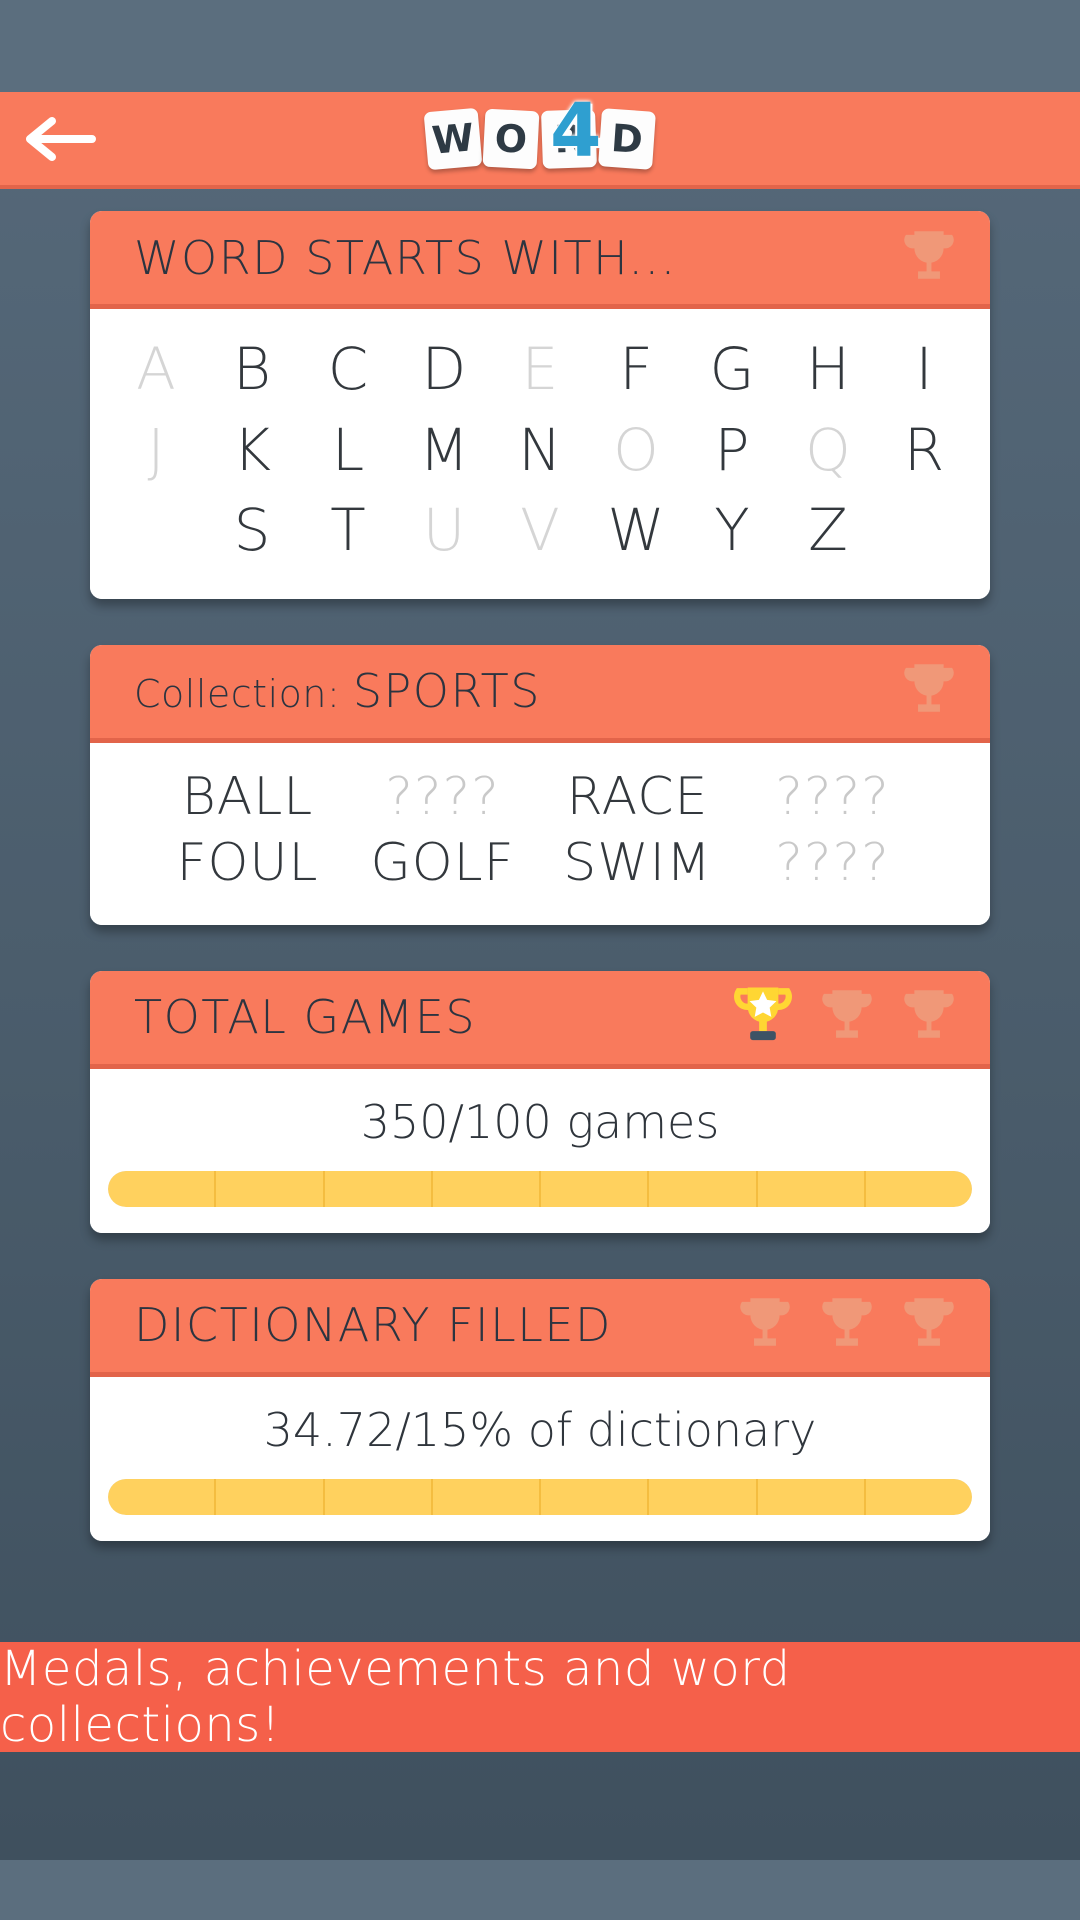  What do you see at coordinates (540, 46) in the screenshot?
I see `status-bar` at bounding box center [540, 46].